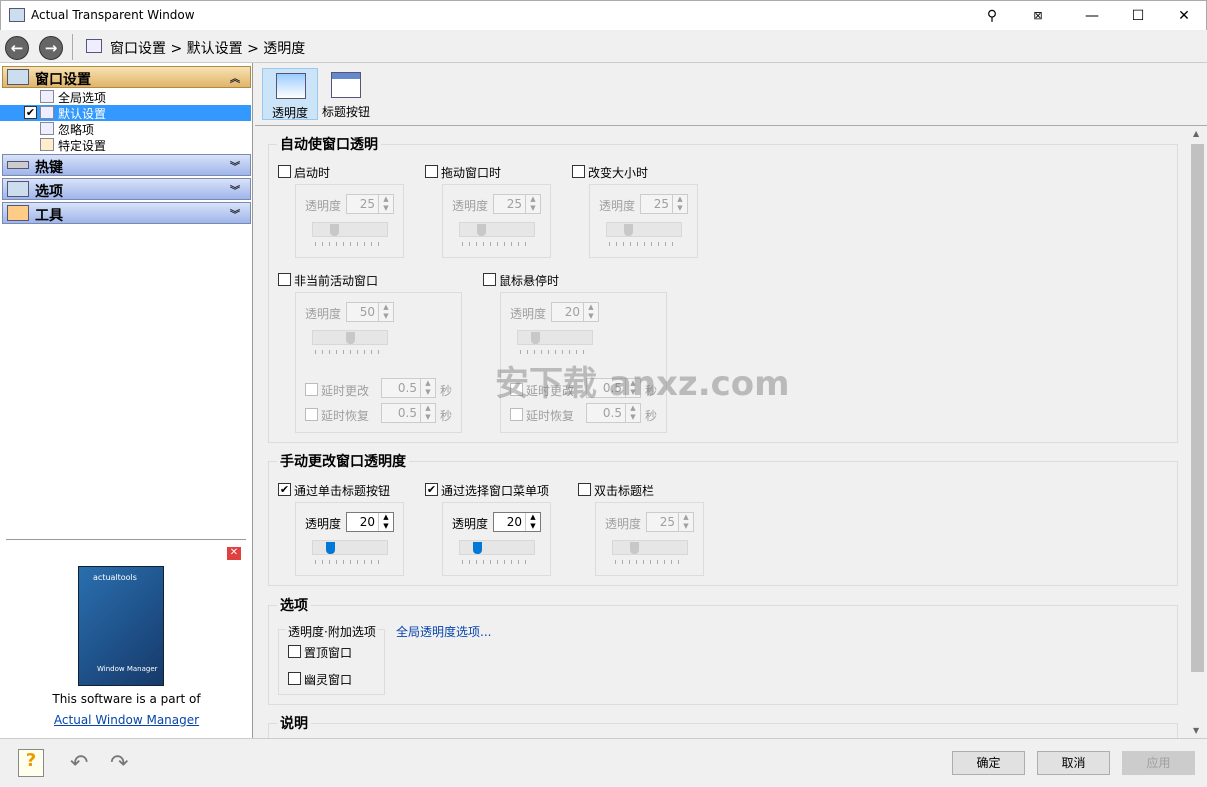 Image resolution: width=1207 pixels, height=787 pixels. Describe the element at coordinates (79, 763) in the screenshot. I see `undo-icon: ↶` at that location.